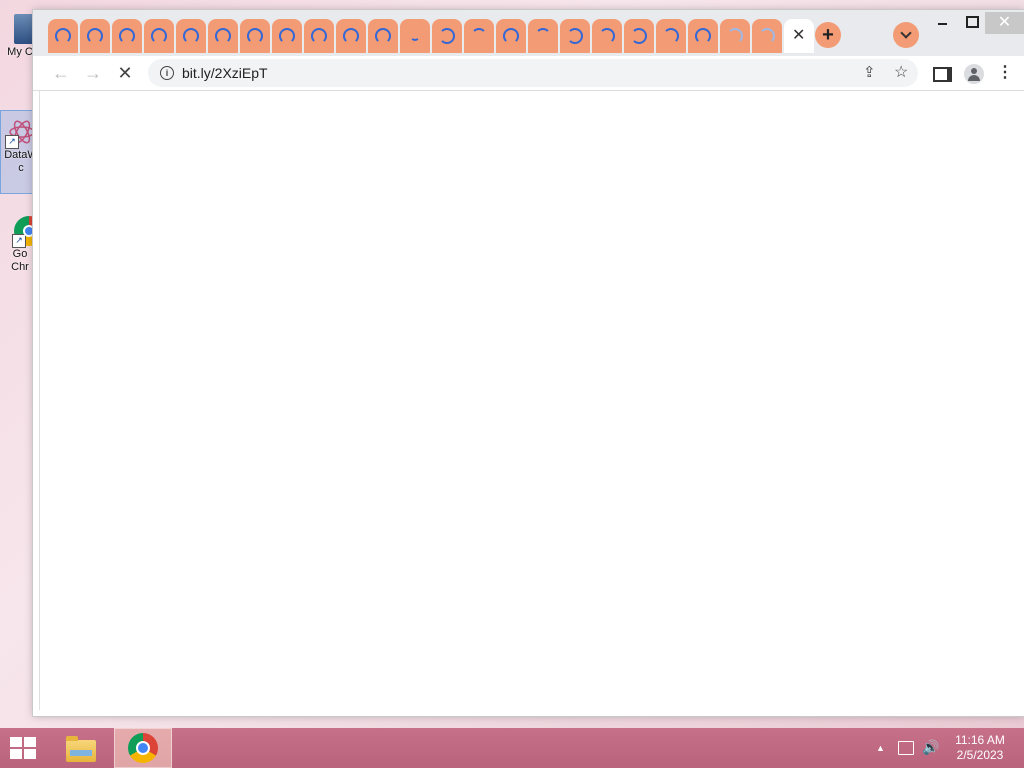 This screenshot has width=1024, height=768. I want to click on back-button: ←, so click(61, 73).